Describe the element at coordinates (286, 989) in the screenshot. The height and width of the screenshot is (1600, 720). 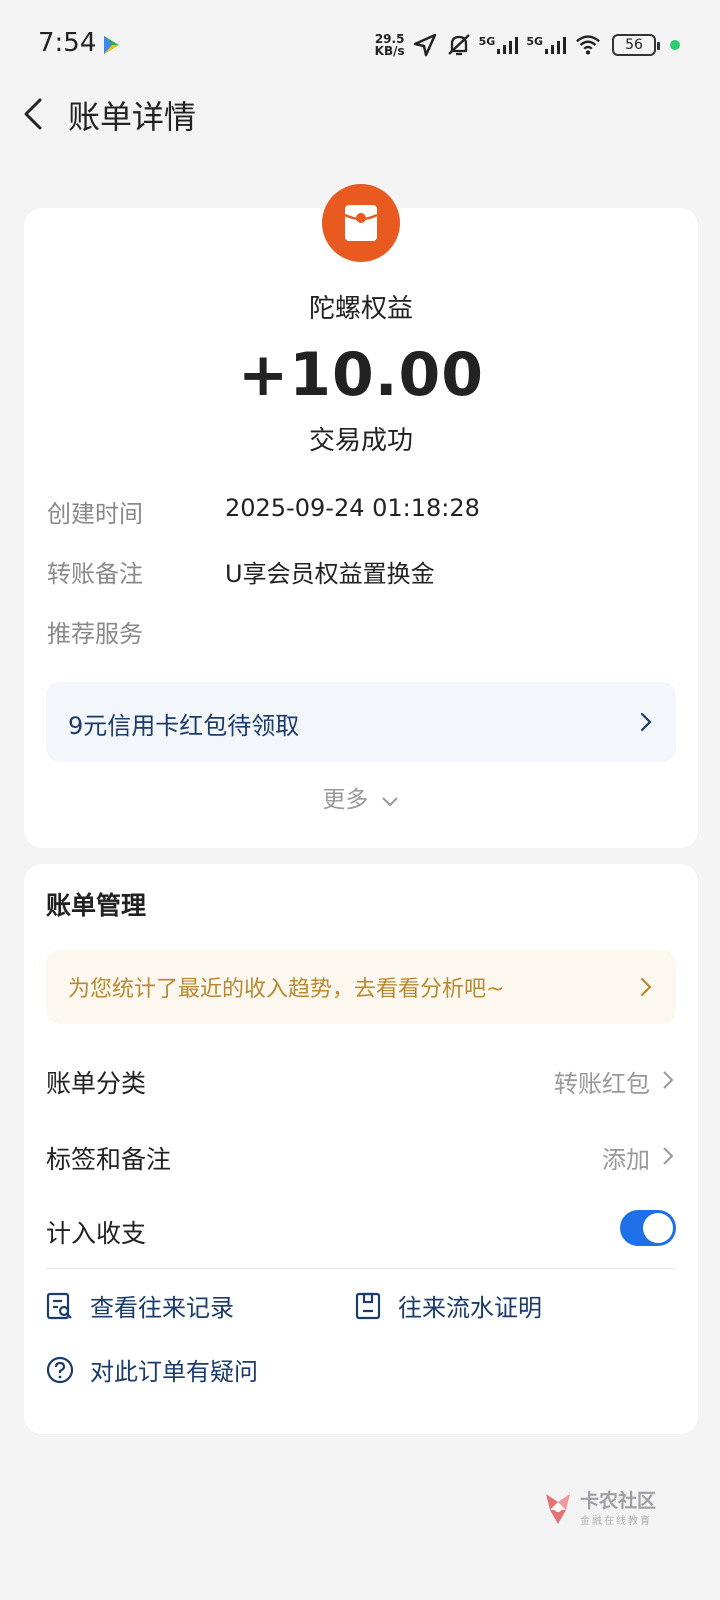
I see `analysis-tip: 为您统计了最近的收入趋势，去看看分析吧~` at that location.